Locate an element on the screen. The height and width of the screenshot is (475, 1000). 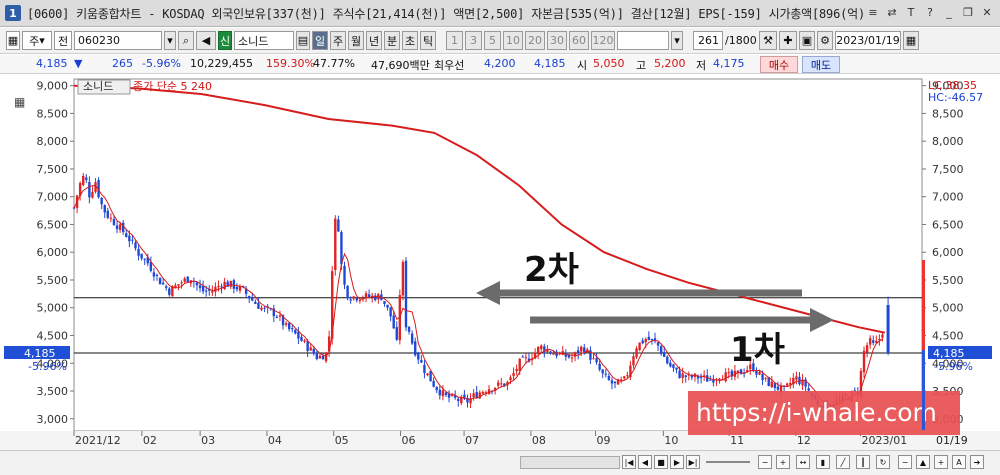
restore-icon: ❐ is located at coordinates (968, 12).